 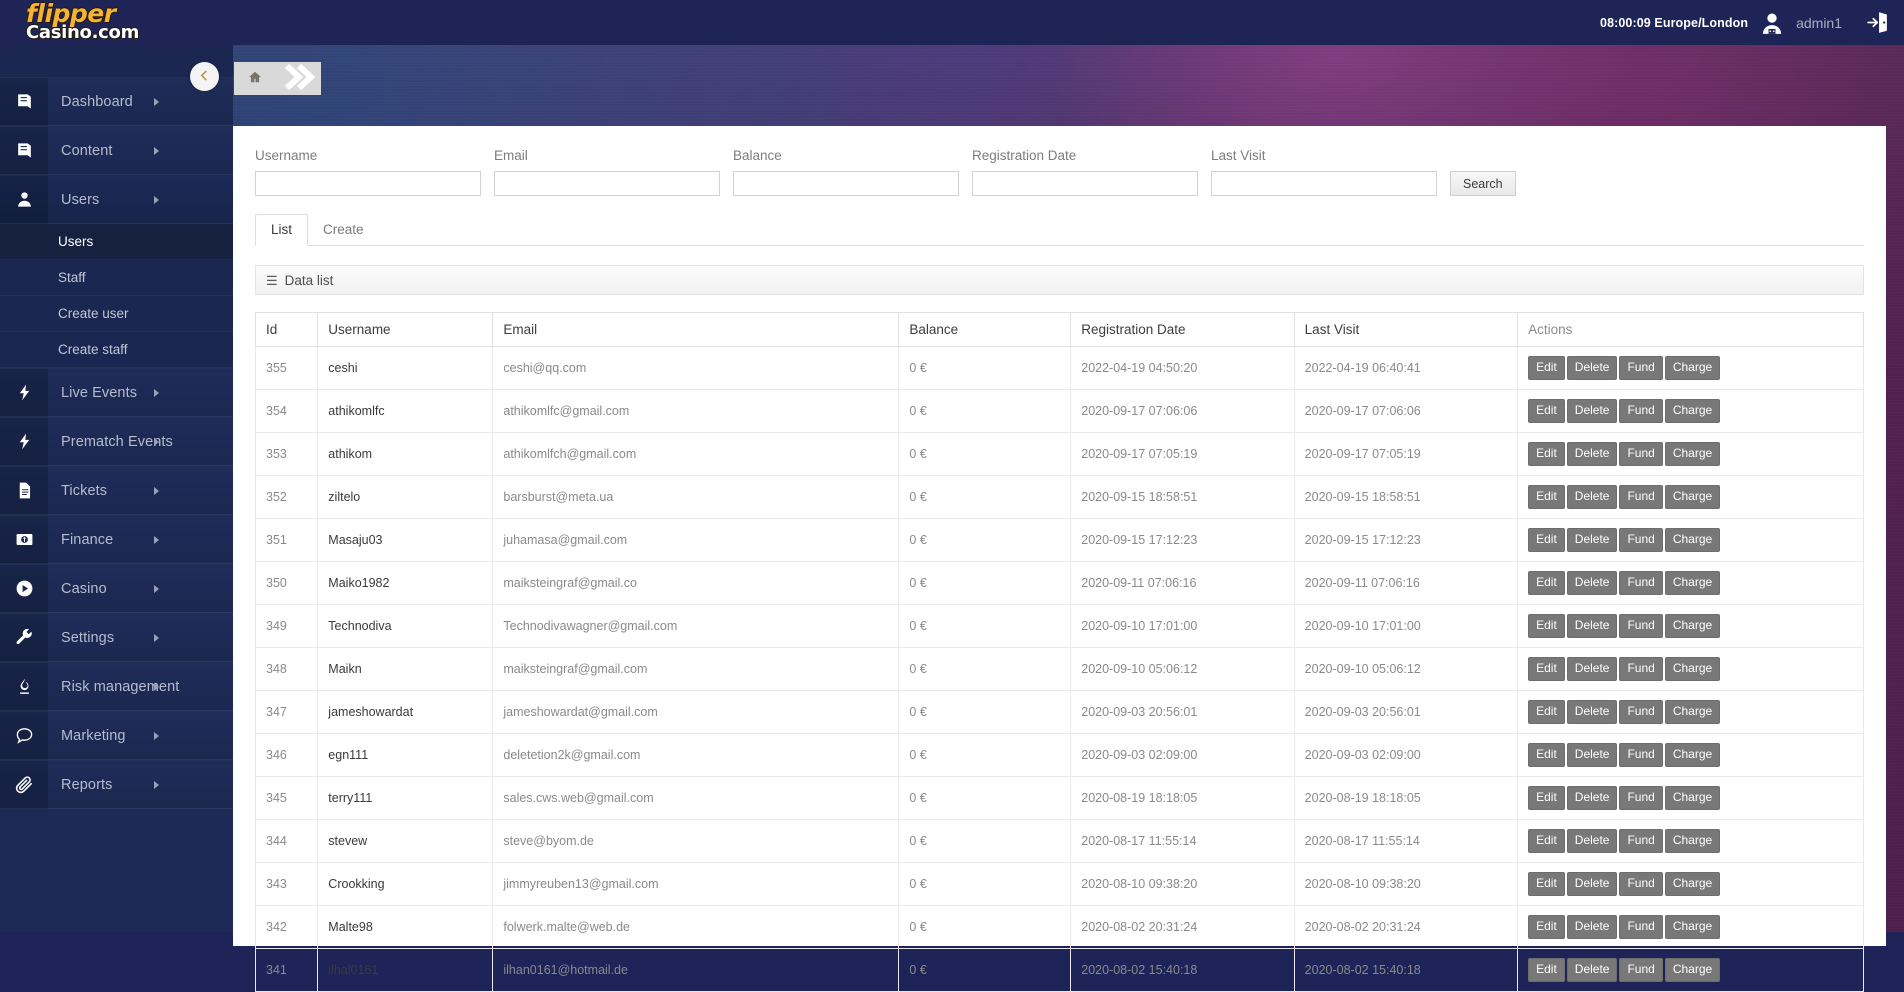 I want to click on column-header-balance: Balance, so click(x=985, y=329).